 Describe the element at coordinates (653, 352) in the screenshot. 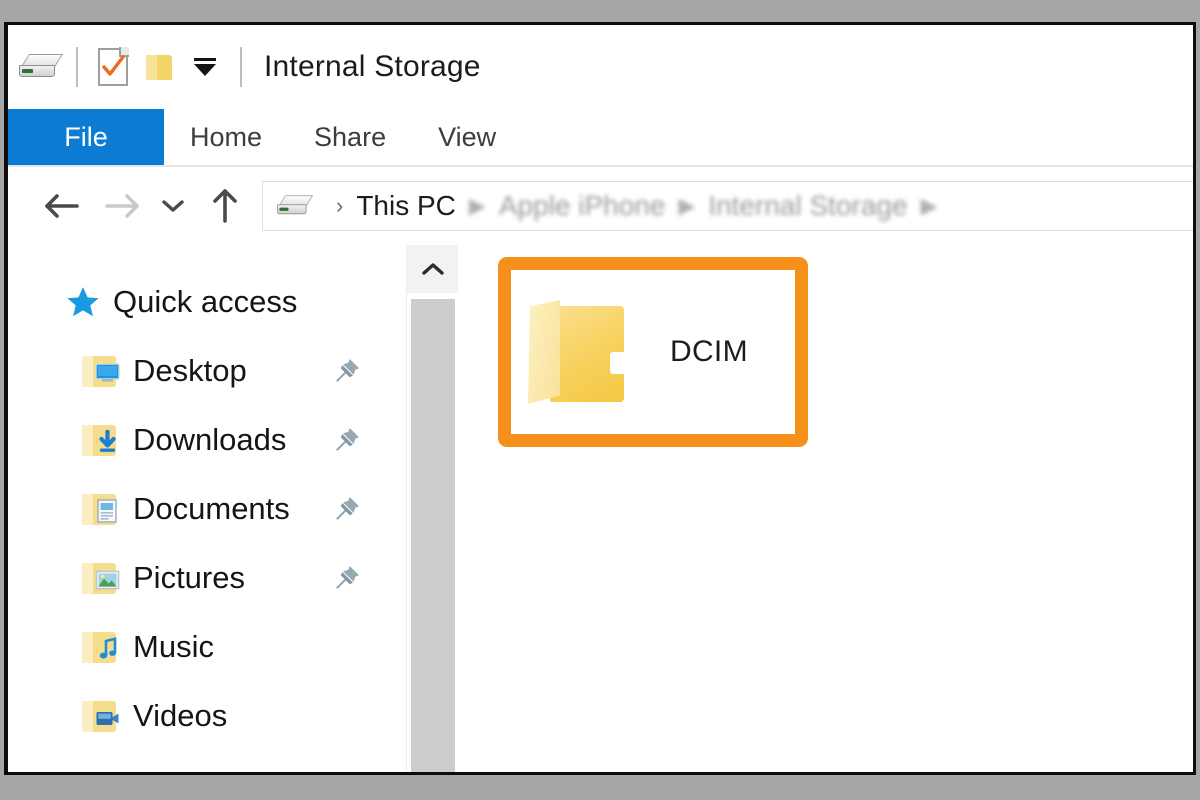

I see `file-item-dcim: DCIM` at that location.